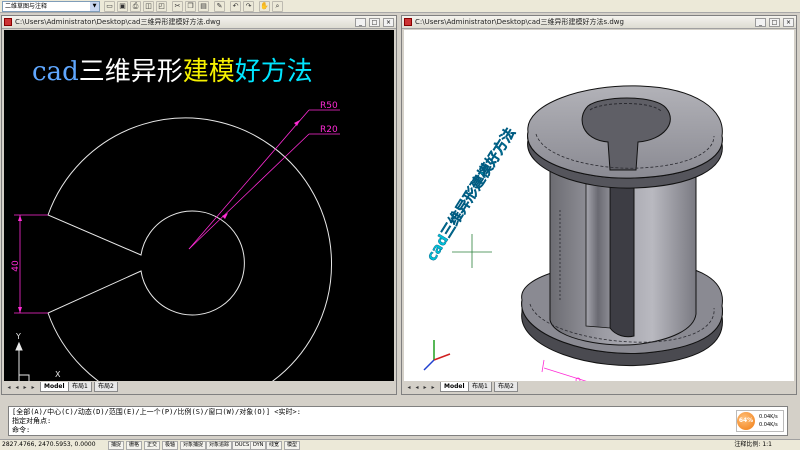 The height and width of the screenshot is (450, 800). What do you see at coordinates (148, 6) in the screenshot?
I see `plot-preview-icon: ◫` at bounding box center [148, 6].